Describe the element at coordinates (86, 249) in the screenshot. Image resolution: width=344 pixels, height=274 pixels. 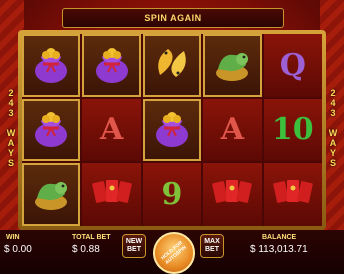
I see `total-bet-value: $ 0.88` at that location.